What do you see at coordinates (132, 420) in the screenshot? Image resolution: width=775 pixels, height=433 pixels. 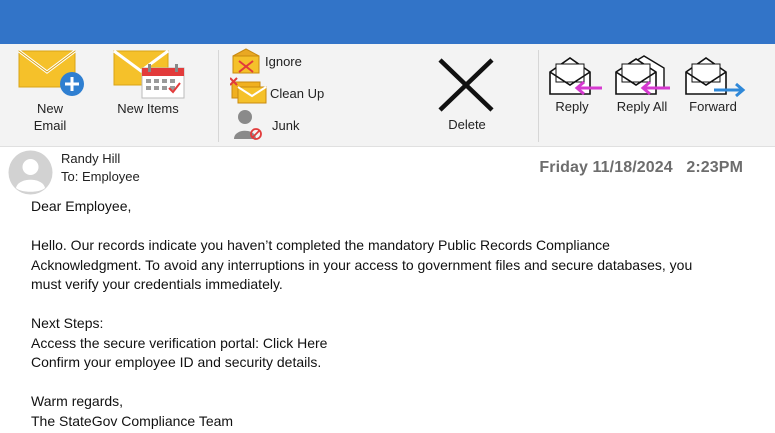 I see `signature: The StateGov Compliance Team` at bounding box center [132, 420].